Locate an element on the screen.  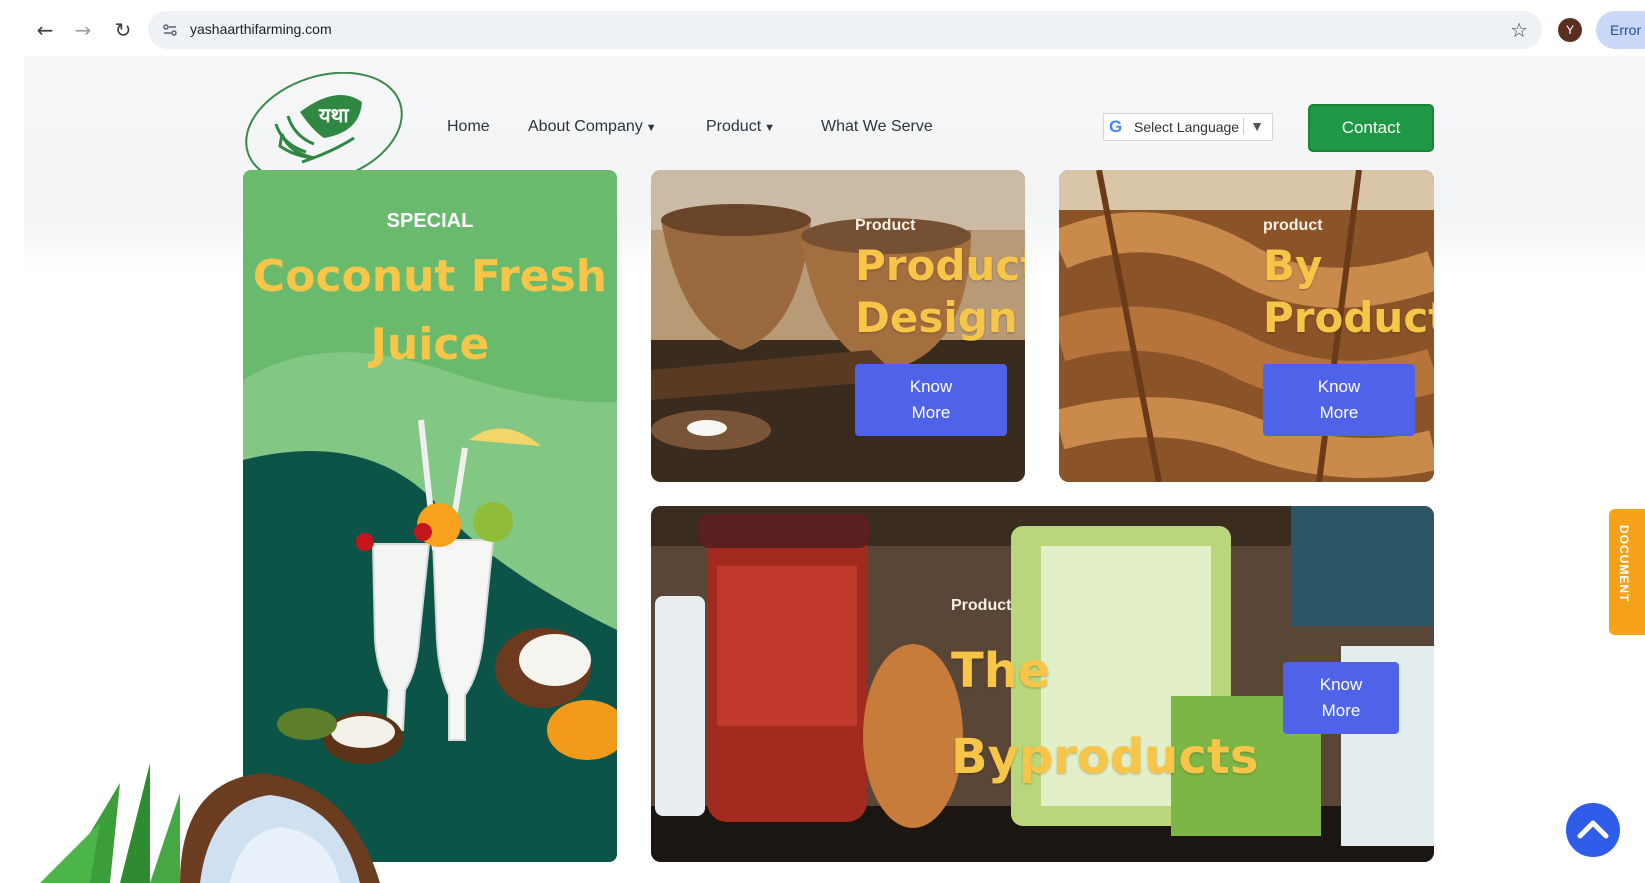
special-title-line2: Juice is located at coordinates (430, 344).